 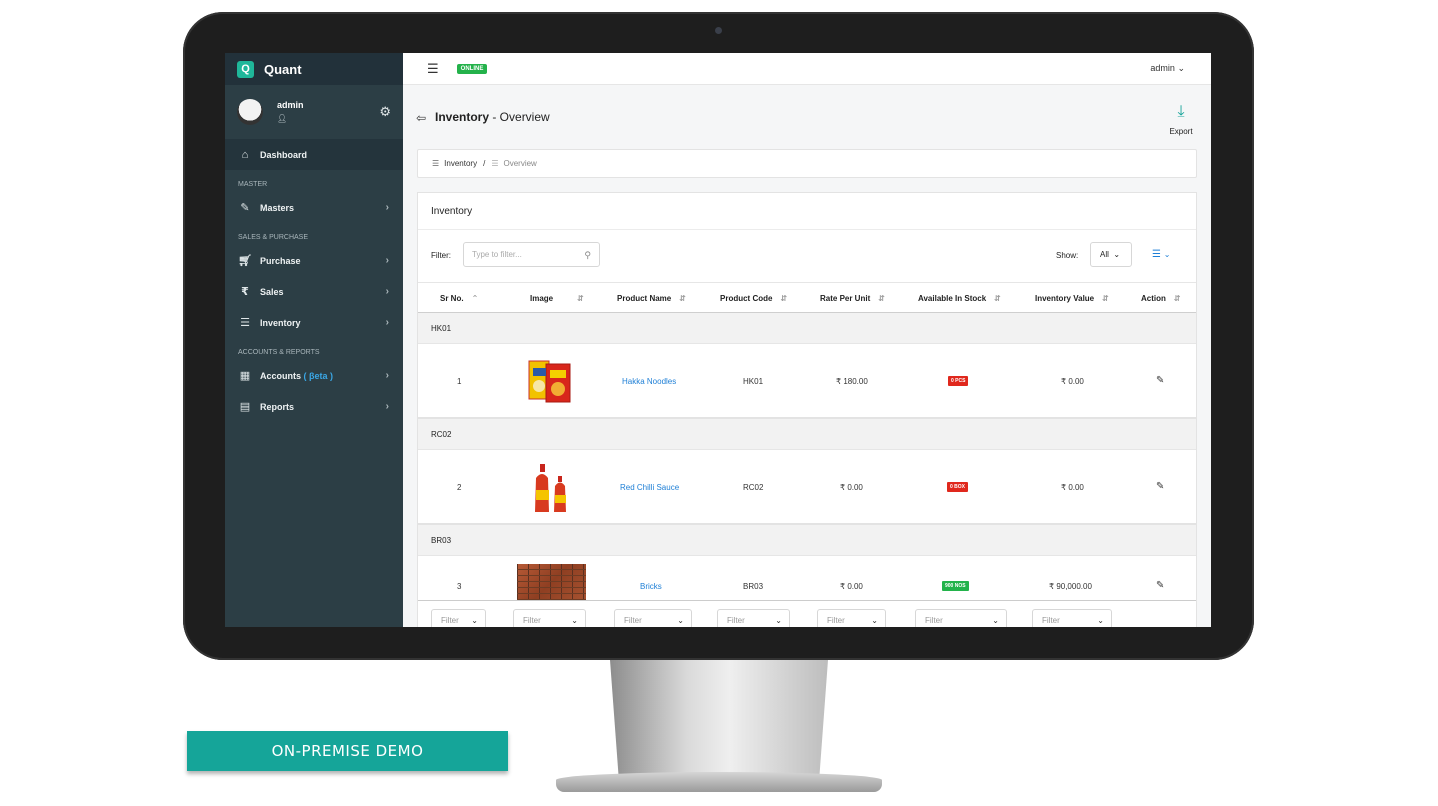 I want to click on show-select: All ⌄, so click(x=1111, y=254).